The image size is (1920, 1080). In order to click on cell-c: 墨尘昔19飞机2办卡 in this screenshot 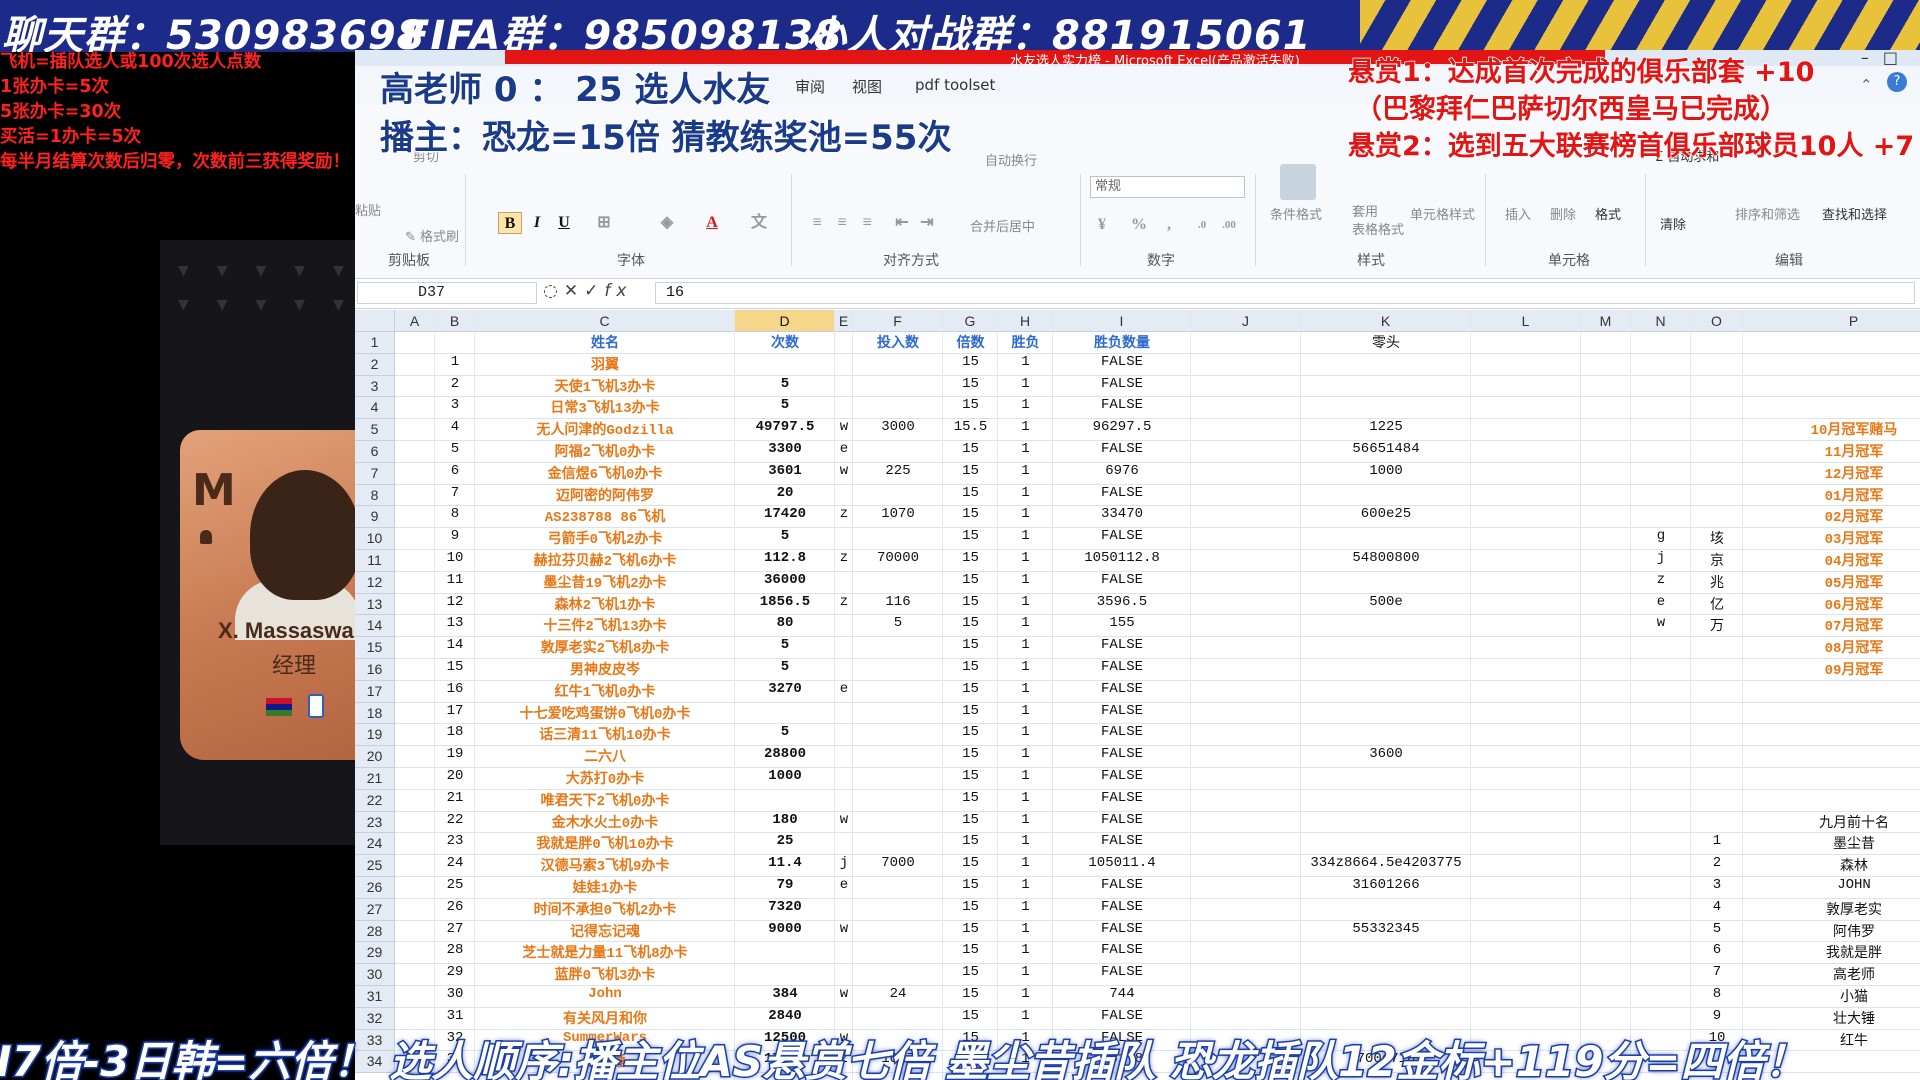, I will do `click(605, 583)`.